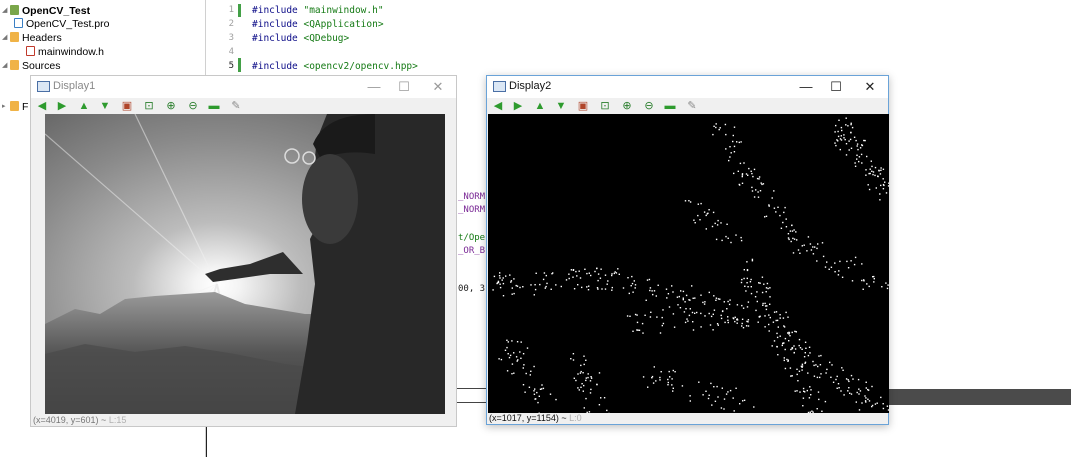 The image size is (1071, 457). I want to click on tree-item-sources: ◢ Sources, so click(31, 66).